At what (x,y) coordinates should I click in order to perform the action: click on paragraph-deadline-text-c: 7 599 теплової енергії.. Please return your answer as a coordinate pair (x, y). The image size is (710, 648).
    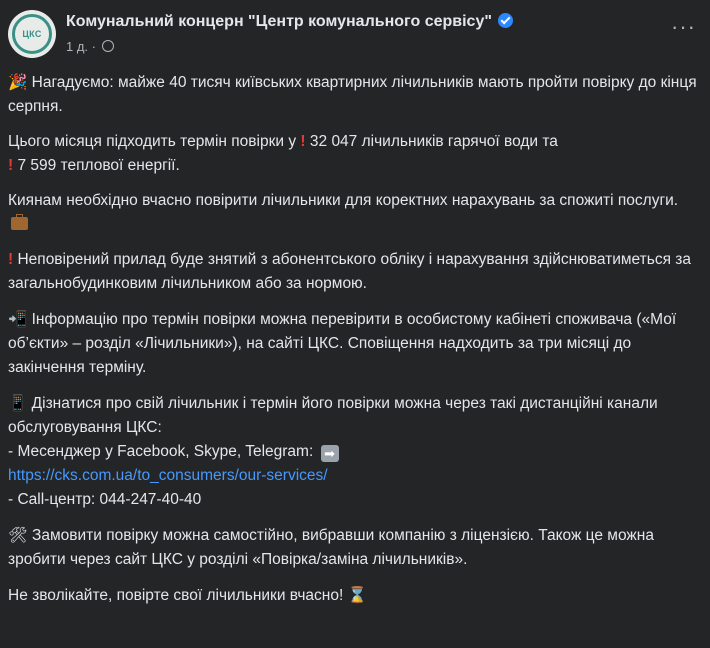
    Looking at the image, I should click on (98, 165).